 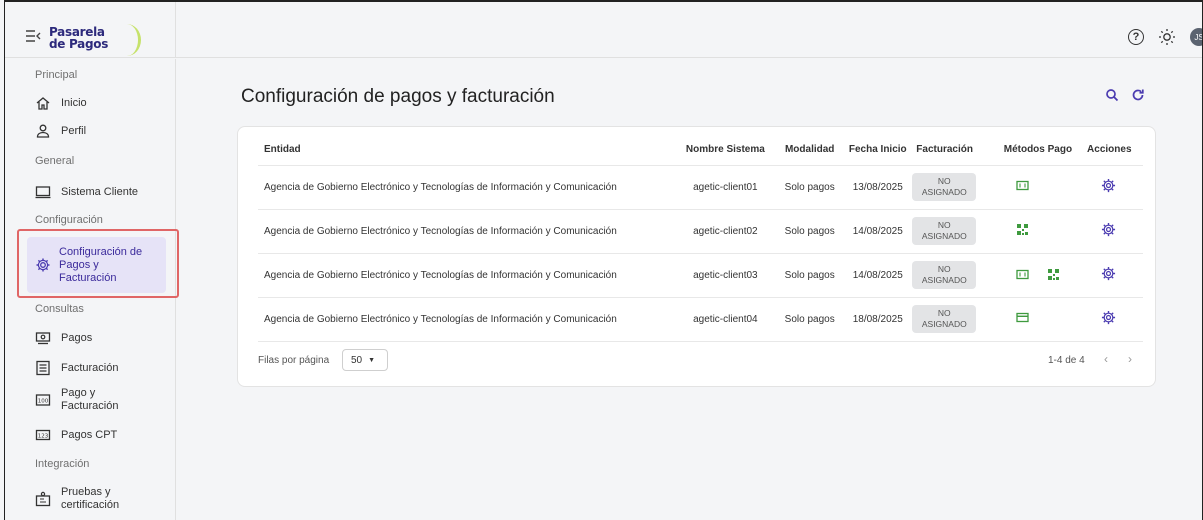 What do you see at coordinates (43, 499) in the screenshot?
I see `certification-icon` at bounding box center [43, 499].